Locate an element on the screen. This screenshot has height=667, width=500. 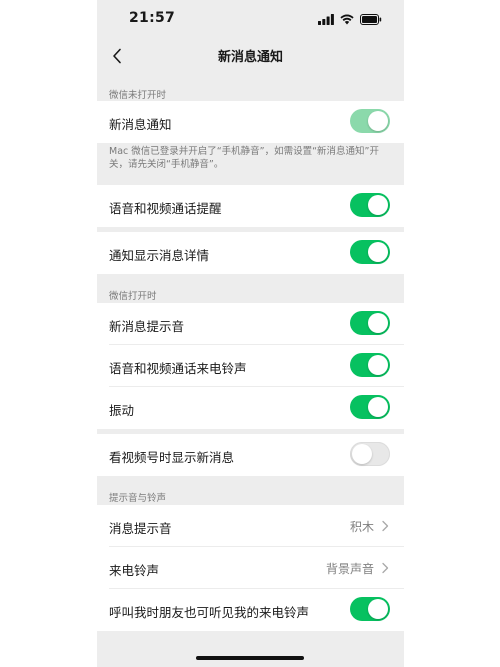
row-message-sound: 新消息提示音 is located at coordinates (250, 324).